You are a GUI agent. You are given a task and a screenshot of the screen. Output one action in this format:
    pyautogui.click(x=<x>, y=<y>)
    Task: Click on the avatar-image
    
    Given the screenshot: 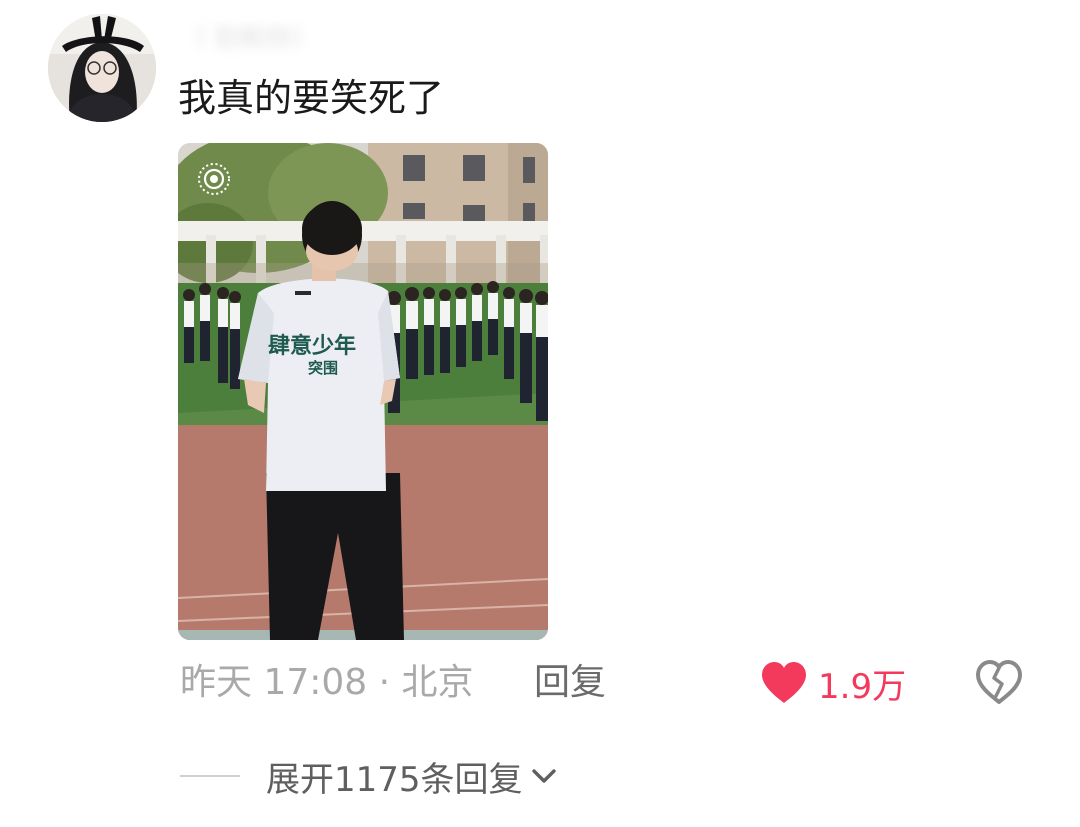 What is the action you would take?
    pyautogui.click(x=102, y=68)
    